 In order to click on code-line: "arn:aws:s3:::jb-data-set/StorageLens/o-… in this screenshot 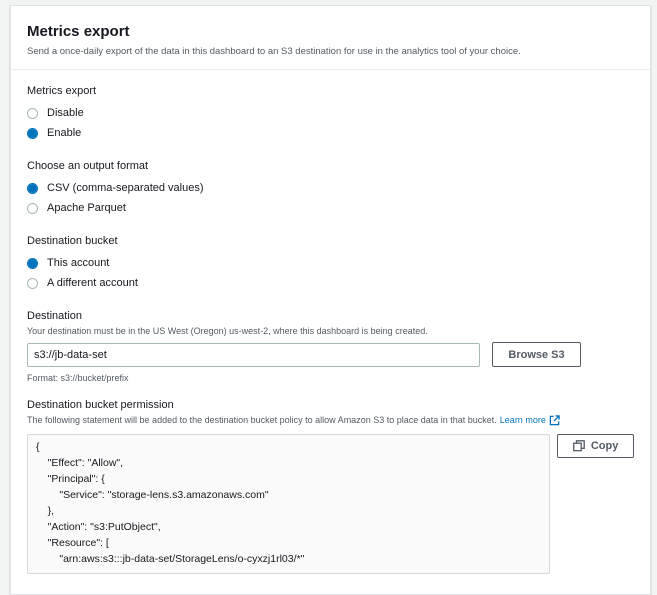, I will do `click(170, 559)`.